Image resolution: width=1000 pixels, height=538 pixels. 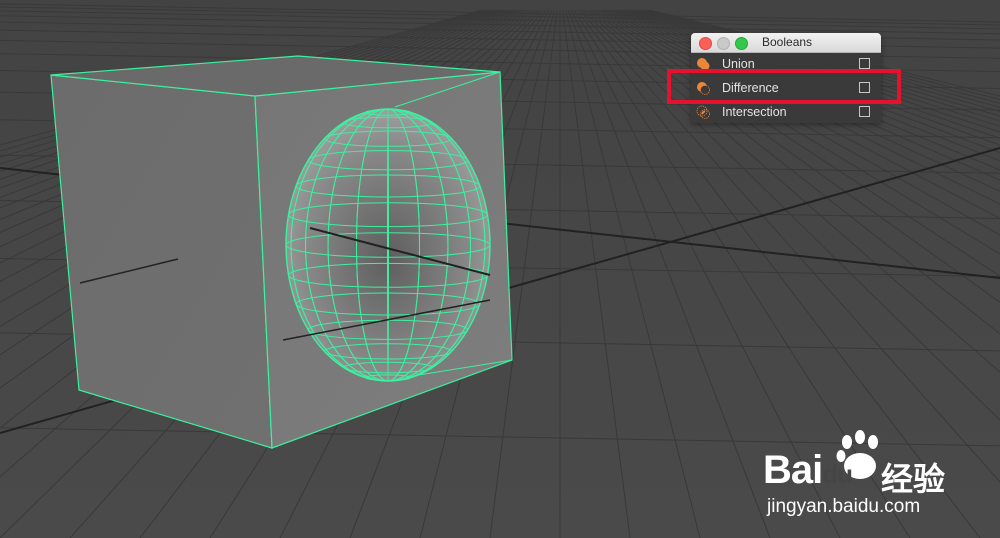 I want to click on menu-item-intersection: Intersection, so click(x=786, y=112).